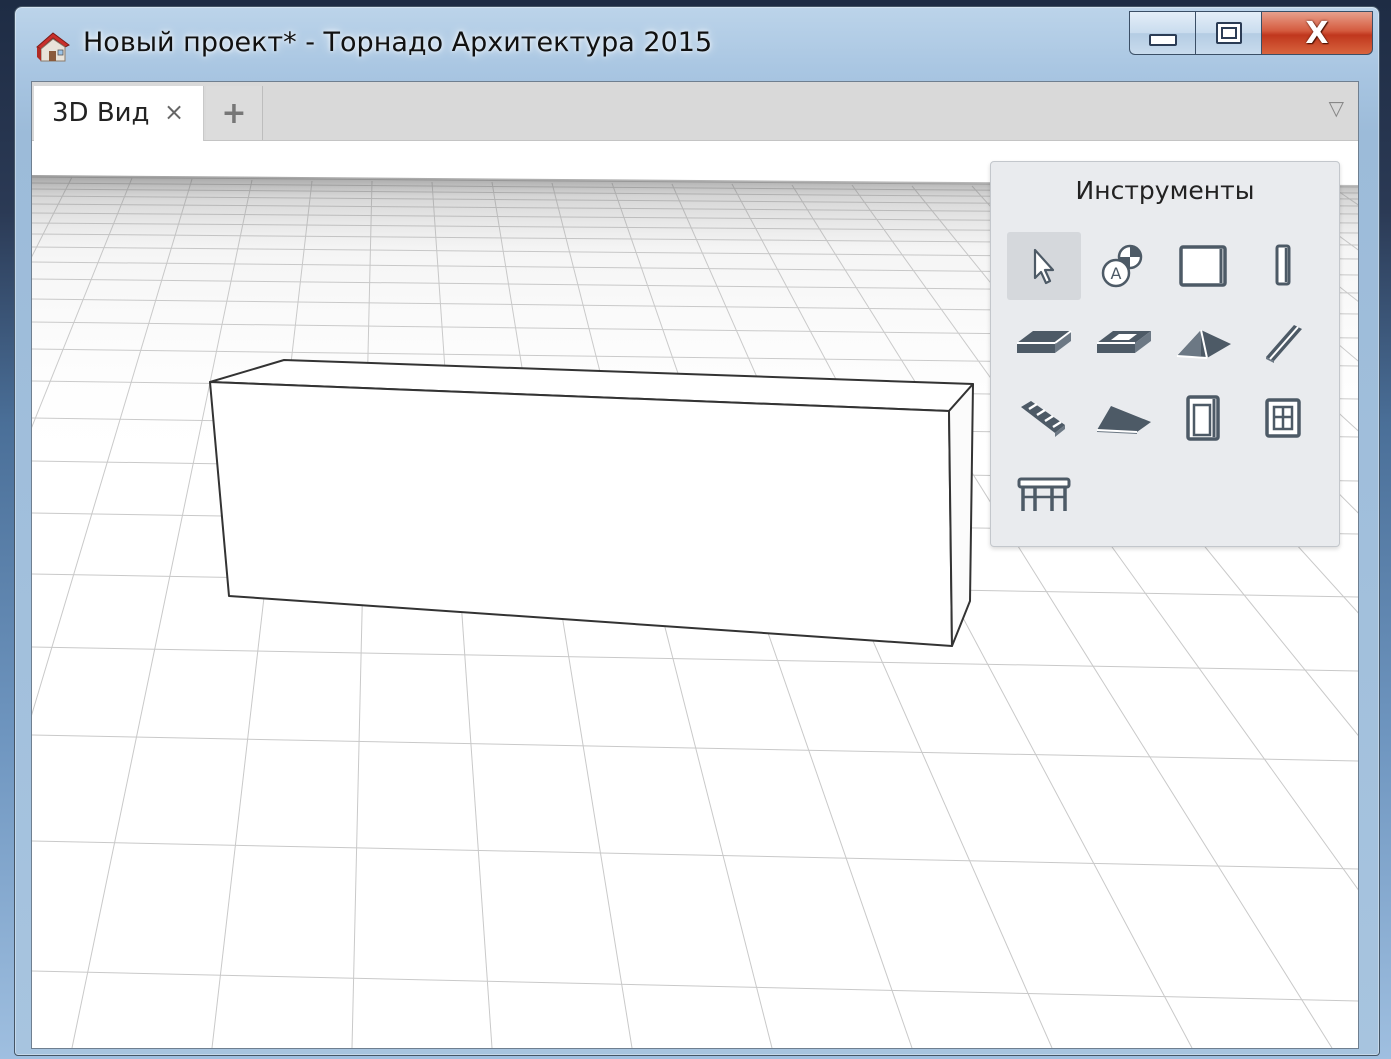 The width and height of the screenshot is (1391, 1059). What do you see at coordinates (1116, 273) in the screenshot?
I see `svg-text: A` at bounding box center [1116, 273].